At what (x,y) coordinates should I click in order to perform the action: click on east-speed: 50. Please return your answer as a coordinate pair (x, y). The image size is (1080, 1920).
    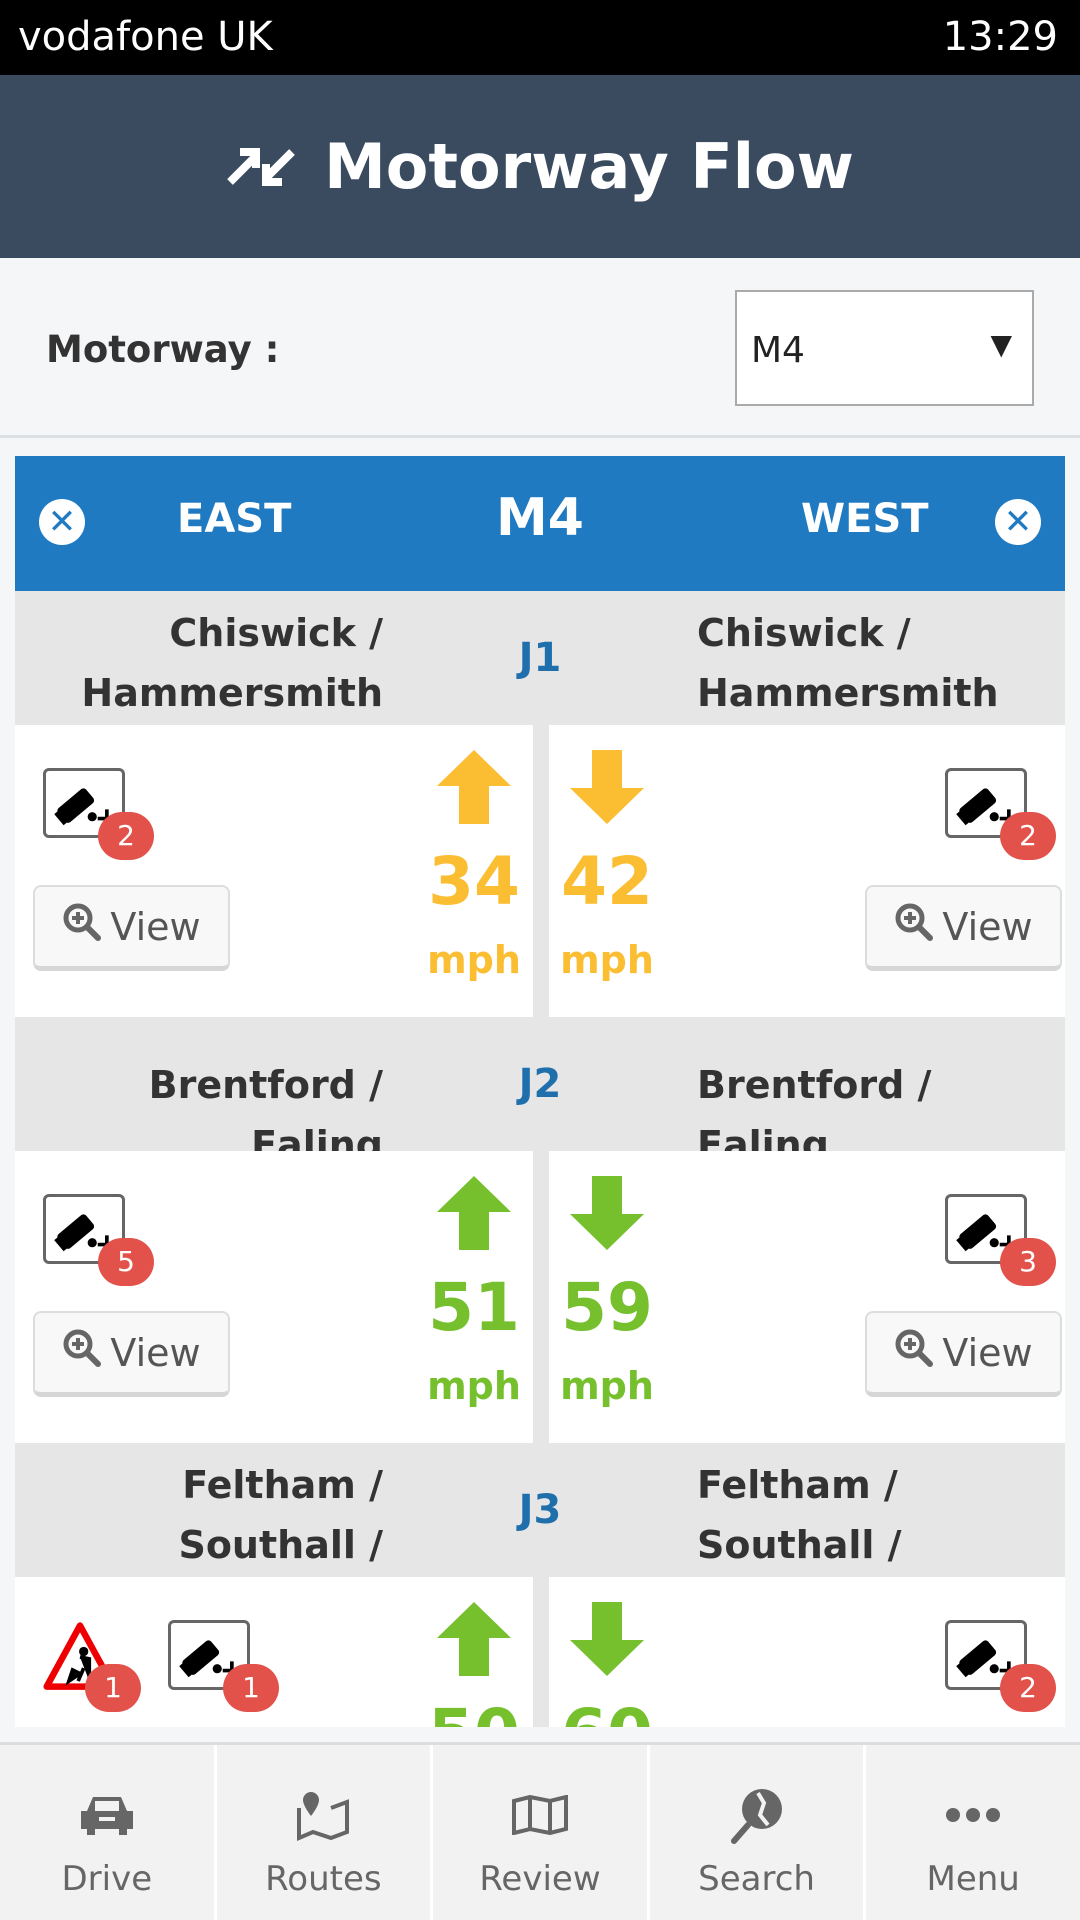
    Looking at the image, I should click on (474, 1711).